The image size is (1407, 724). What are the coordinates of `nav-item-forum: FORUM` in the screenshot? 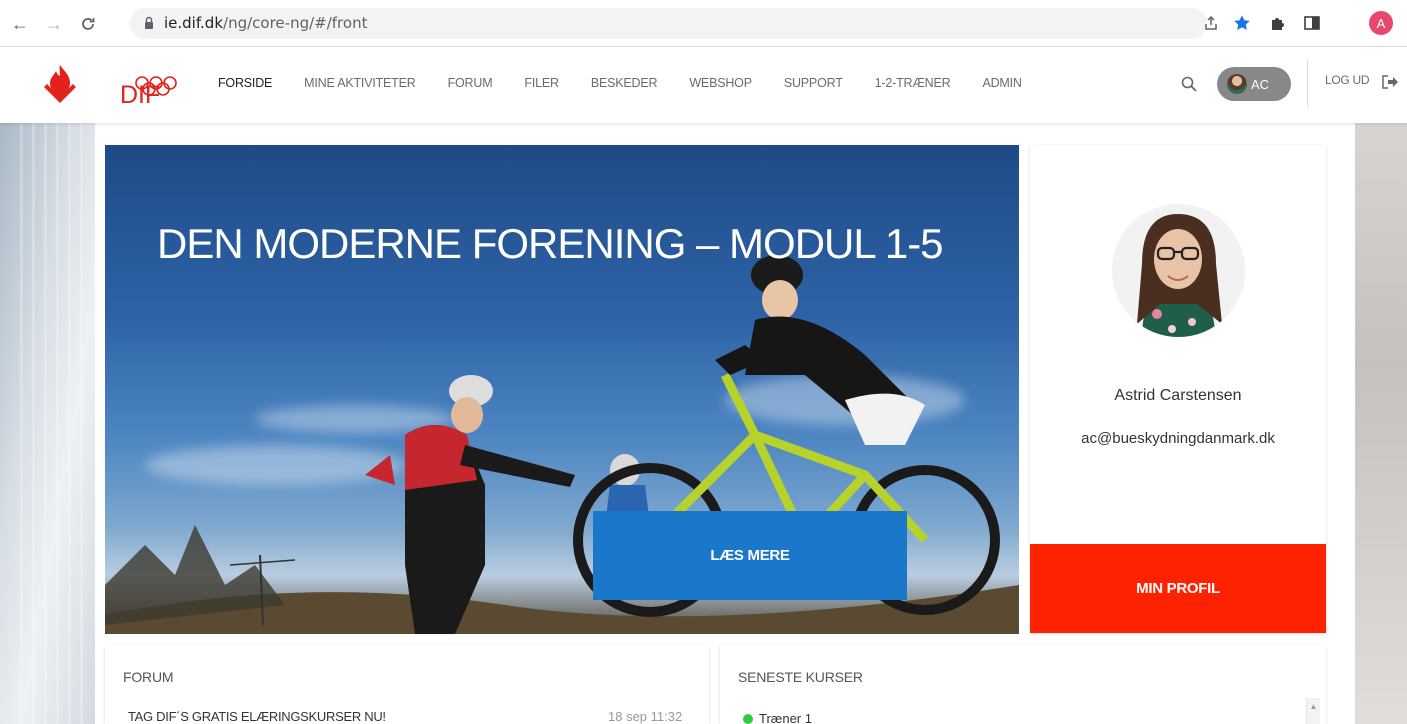 It's located at (470, 83).